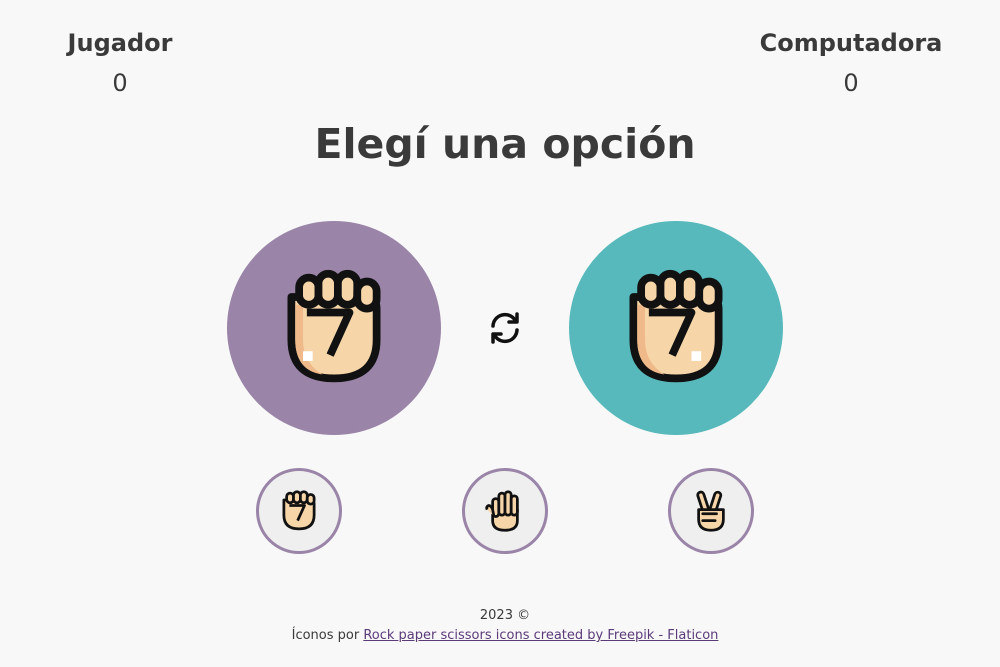 Image resolution: width=1000 pixels, height=667 pixels. Describe the element at coordinates (505, 144) in the screenshot. I see `page-title: Elegí una opción` at that location.